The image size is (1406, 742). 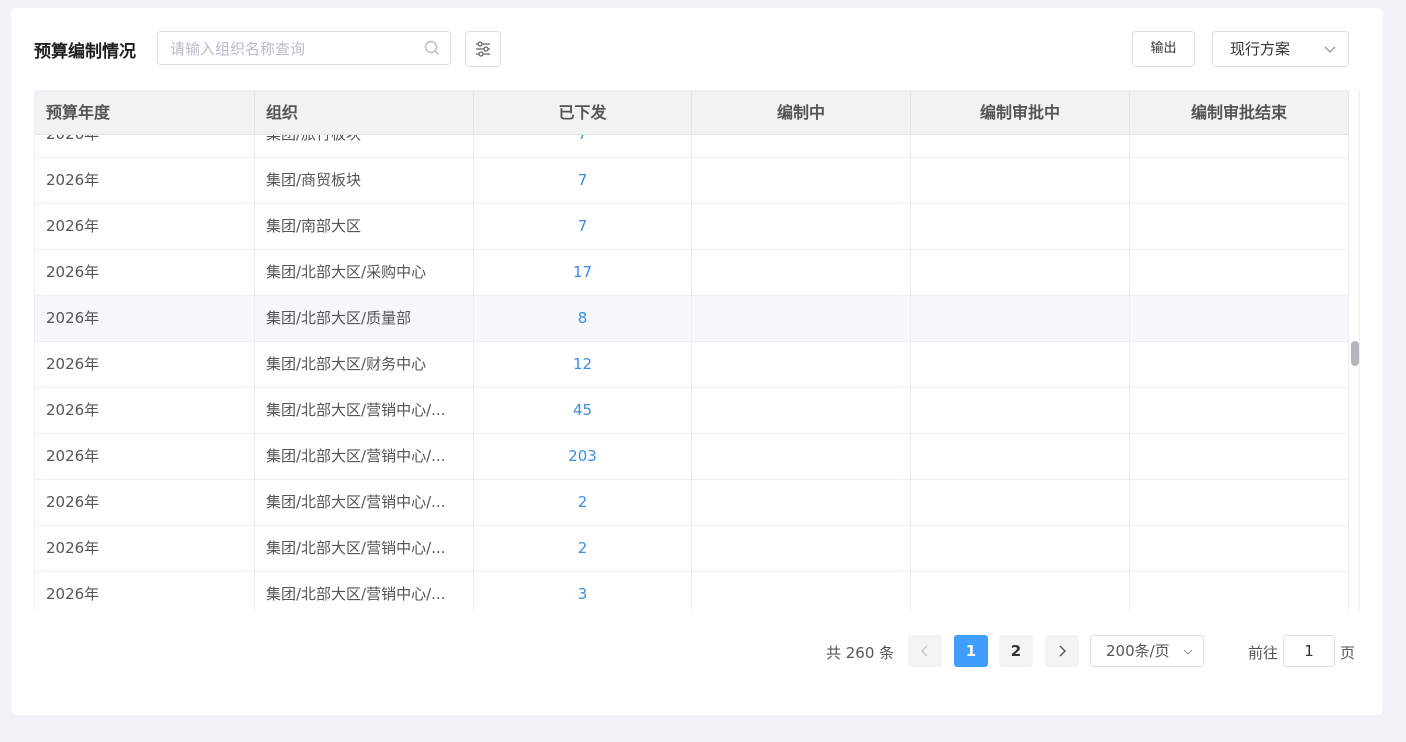 What do you see at coordinates (1020, 113) in the screenshot?
I see `column-header-in-approval: 编制审批中` at bounding box center [1020, 113].